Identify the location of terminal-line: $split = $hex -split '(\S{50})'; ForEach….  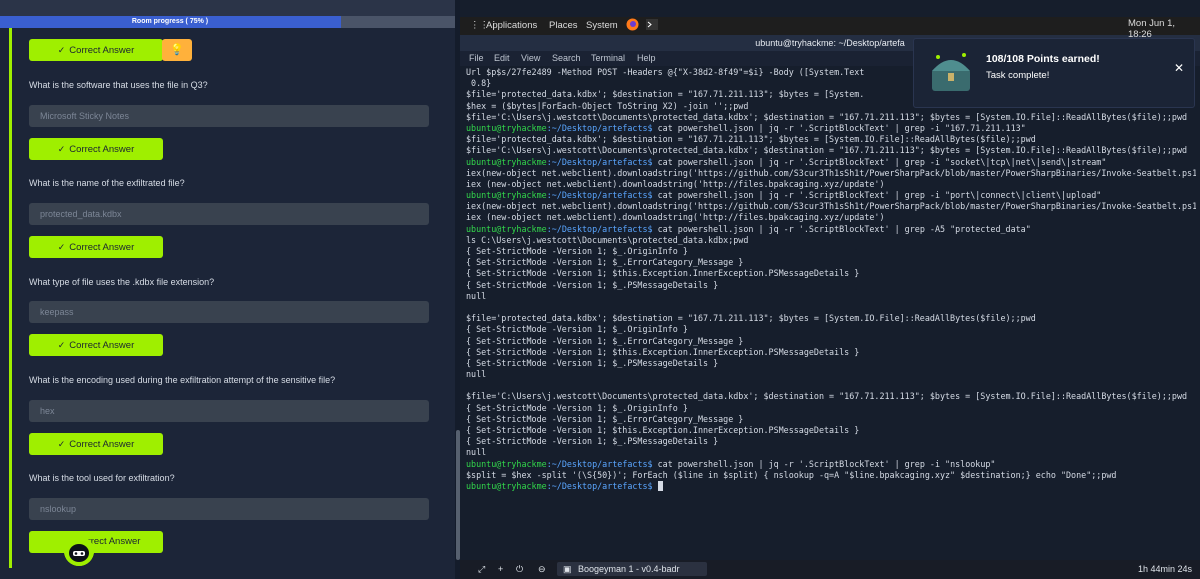
(791, 474).